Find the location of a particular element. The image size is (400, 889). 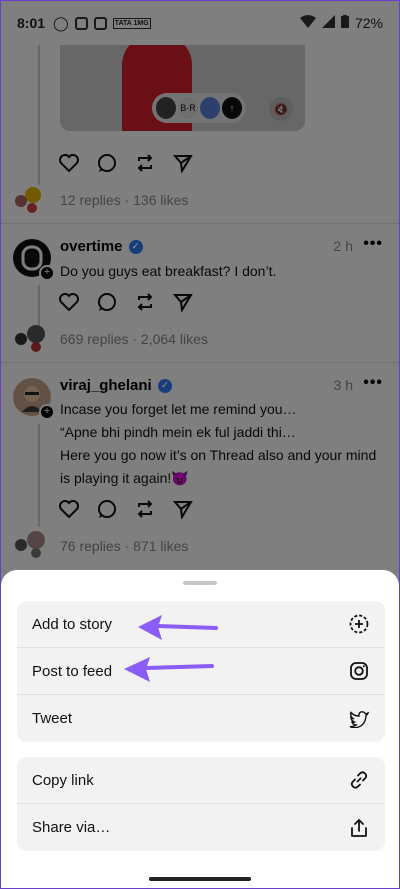

copy-link-button: Copy link is located at coordinates (201, 780).